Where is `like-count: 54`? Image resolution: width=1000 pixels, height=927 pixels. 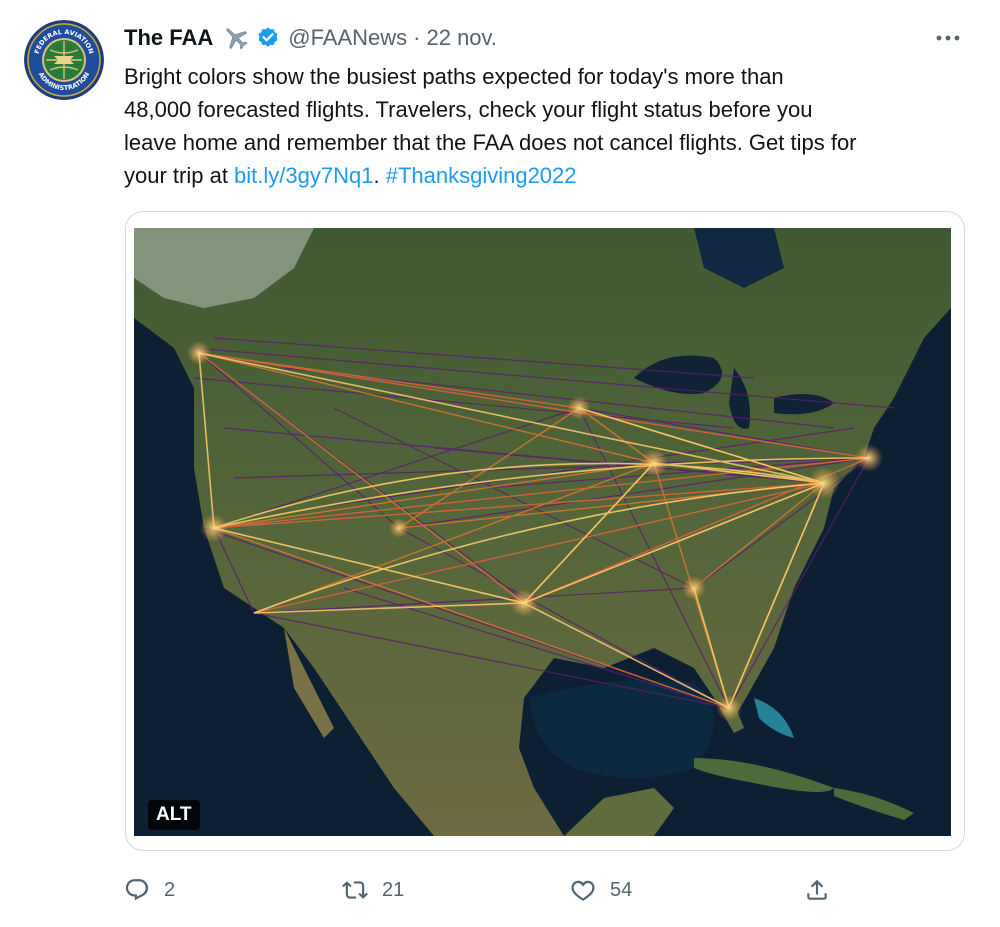 like-count: 54 is located at coordinates (621, 889).